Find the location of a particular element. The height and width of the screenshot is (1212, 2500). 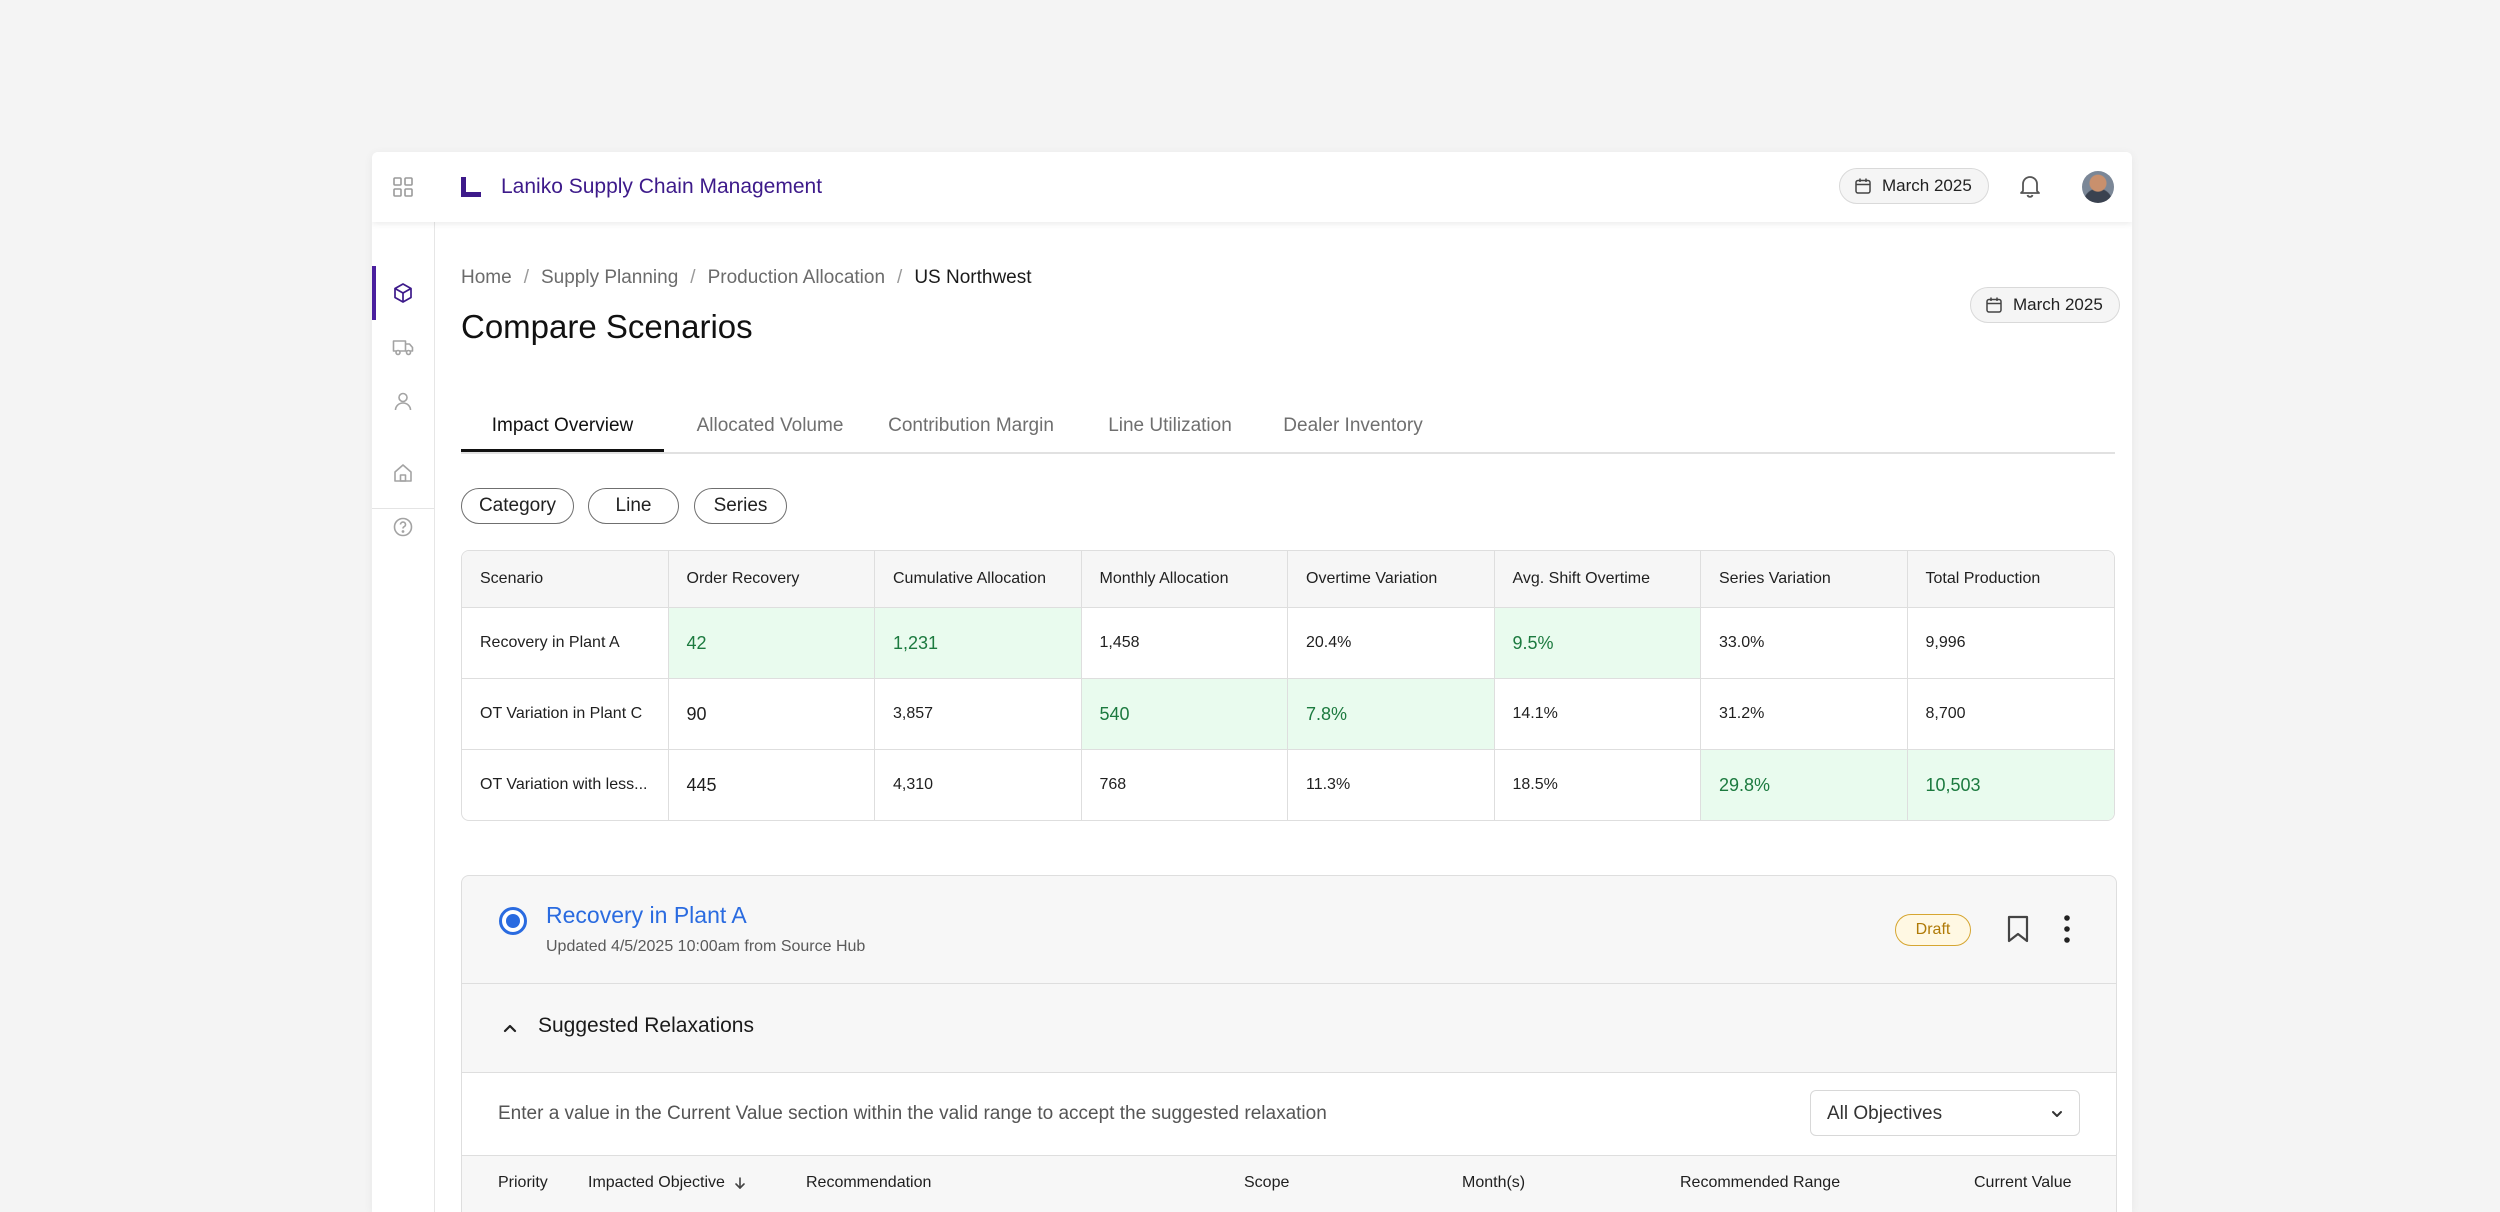

bookmark-icon is located at coordinates (2018, 929).